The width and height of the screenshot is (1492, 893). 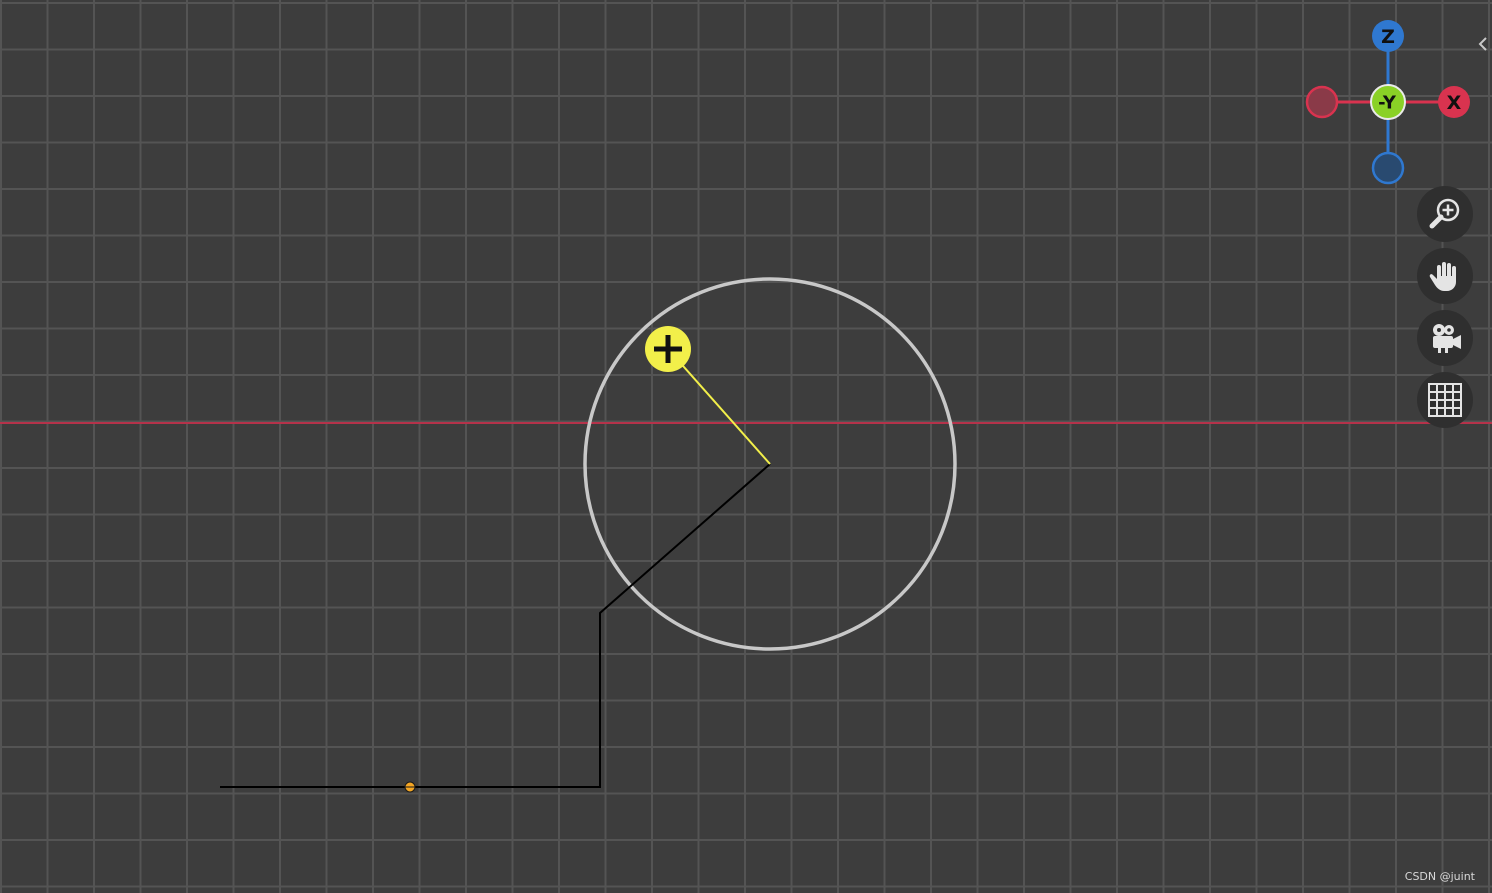 I want to click on gizmo-z-axis: Z, so click(x=1388, y=36).